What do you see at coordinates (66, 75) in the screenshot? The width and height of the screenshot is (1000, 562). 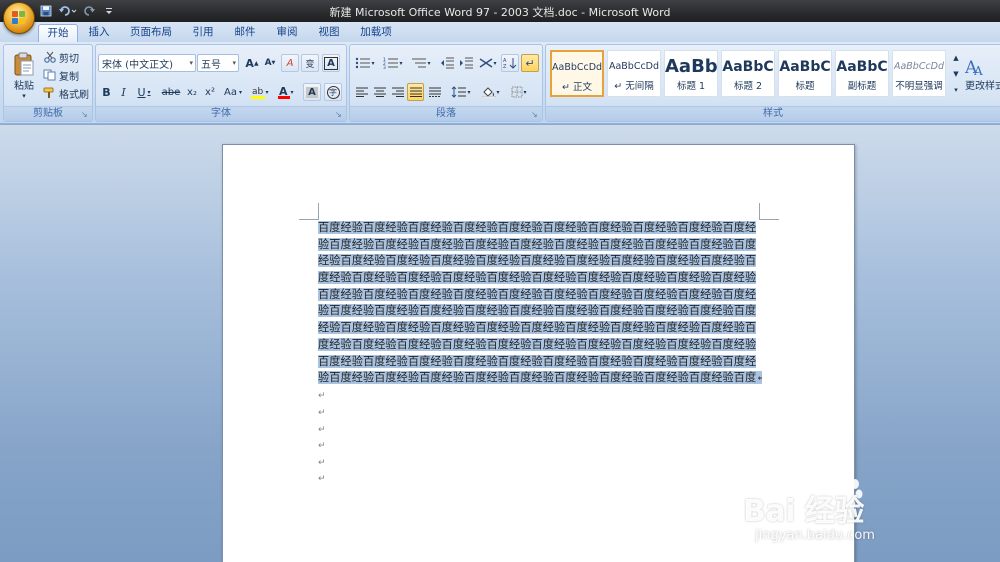 I see `copy-button: 复制` at bounding box center [66, 75].